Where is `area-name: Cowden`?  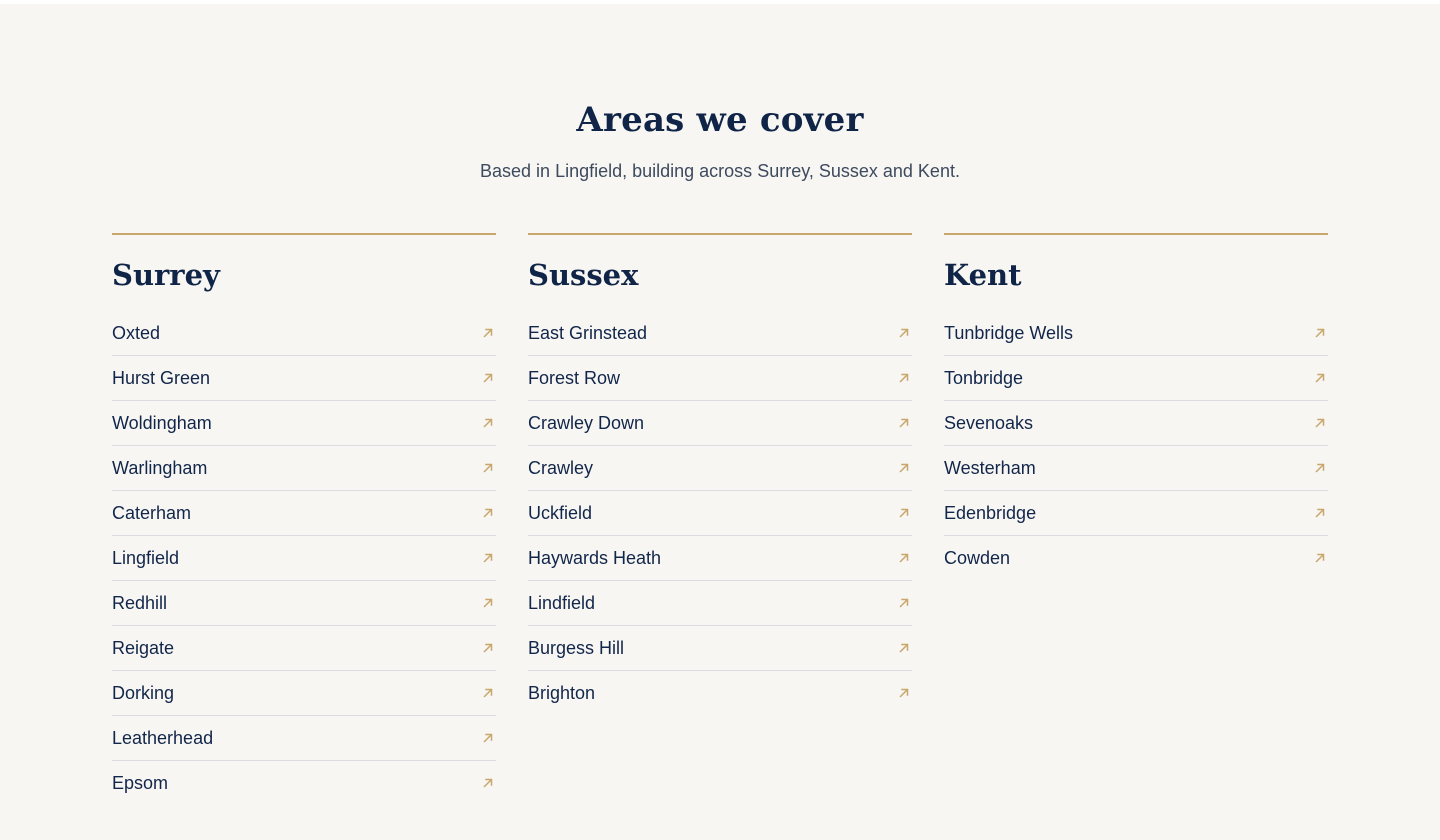
area-name: Cowden is located at coordinates (977, 558).